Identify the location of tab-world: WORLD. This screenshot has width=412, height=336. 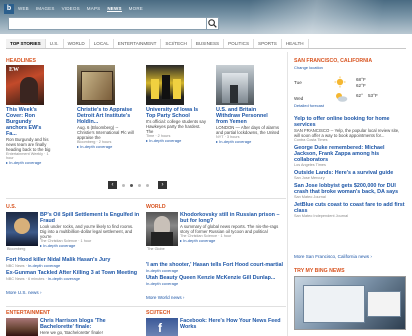
(77, 43).